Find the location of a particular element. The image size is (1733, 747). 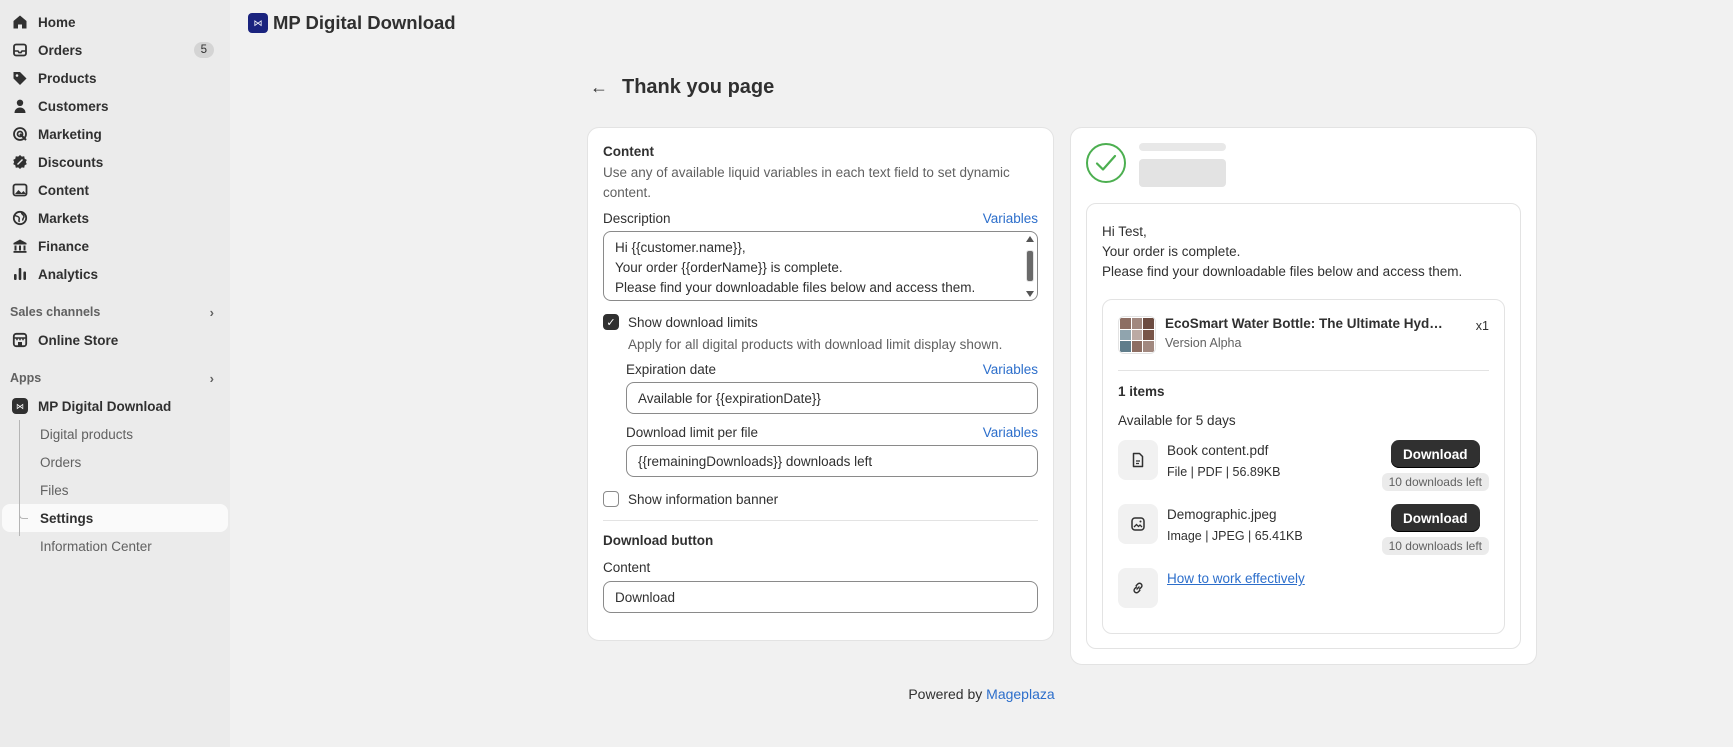

product-thumbnail is located at coordinates (1137, 335).